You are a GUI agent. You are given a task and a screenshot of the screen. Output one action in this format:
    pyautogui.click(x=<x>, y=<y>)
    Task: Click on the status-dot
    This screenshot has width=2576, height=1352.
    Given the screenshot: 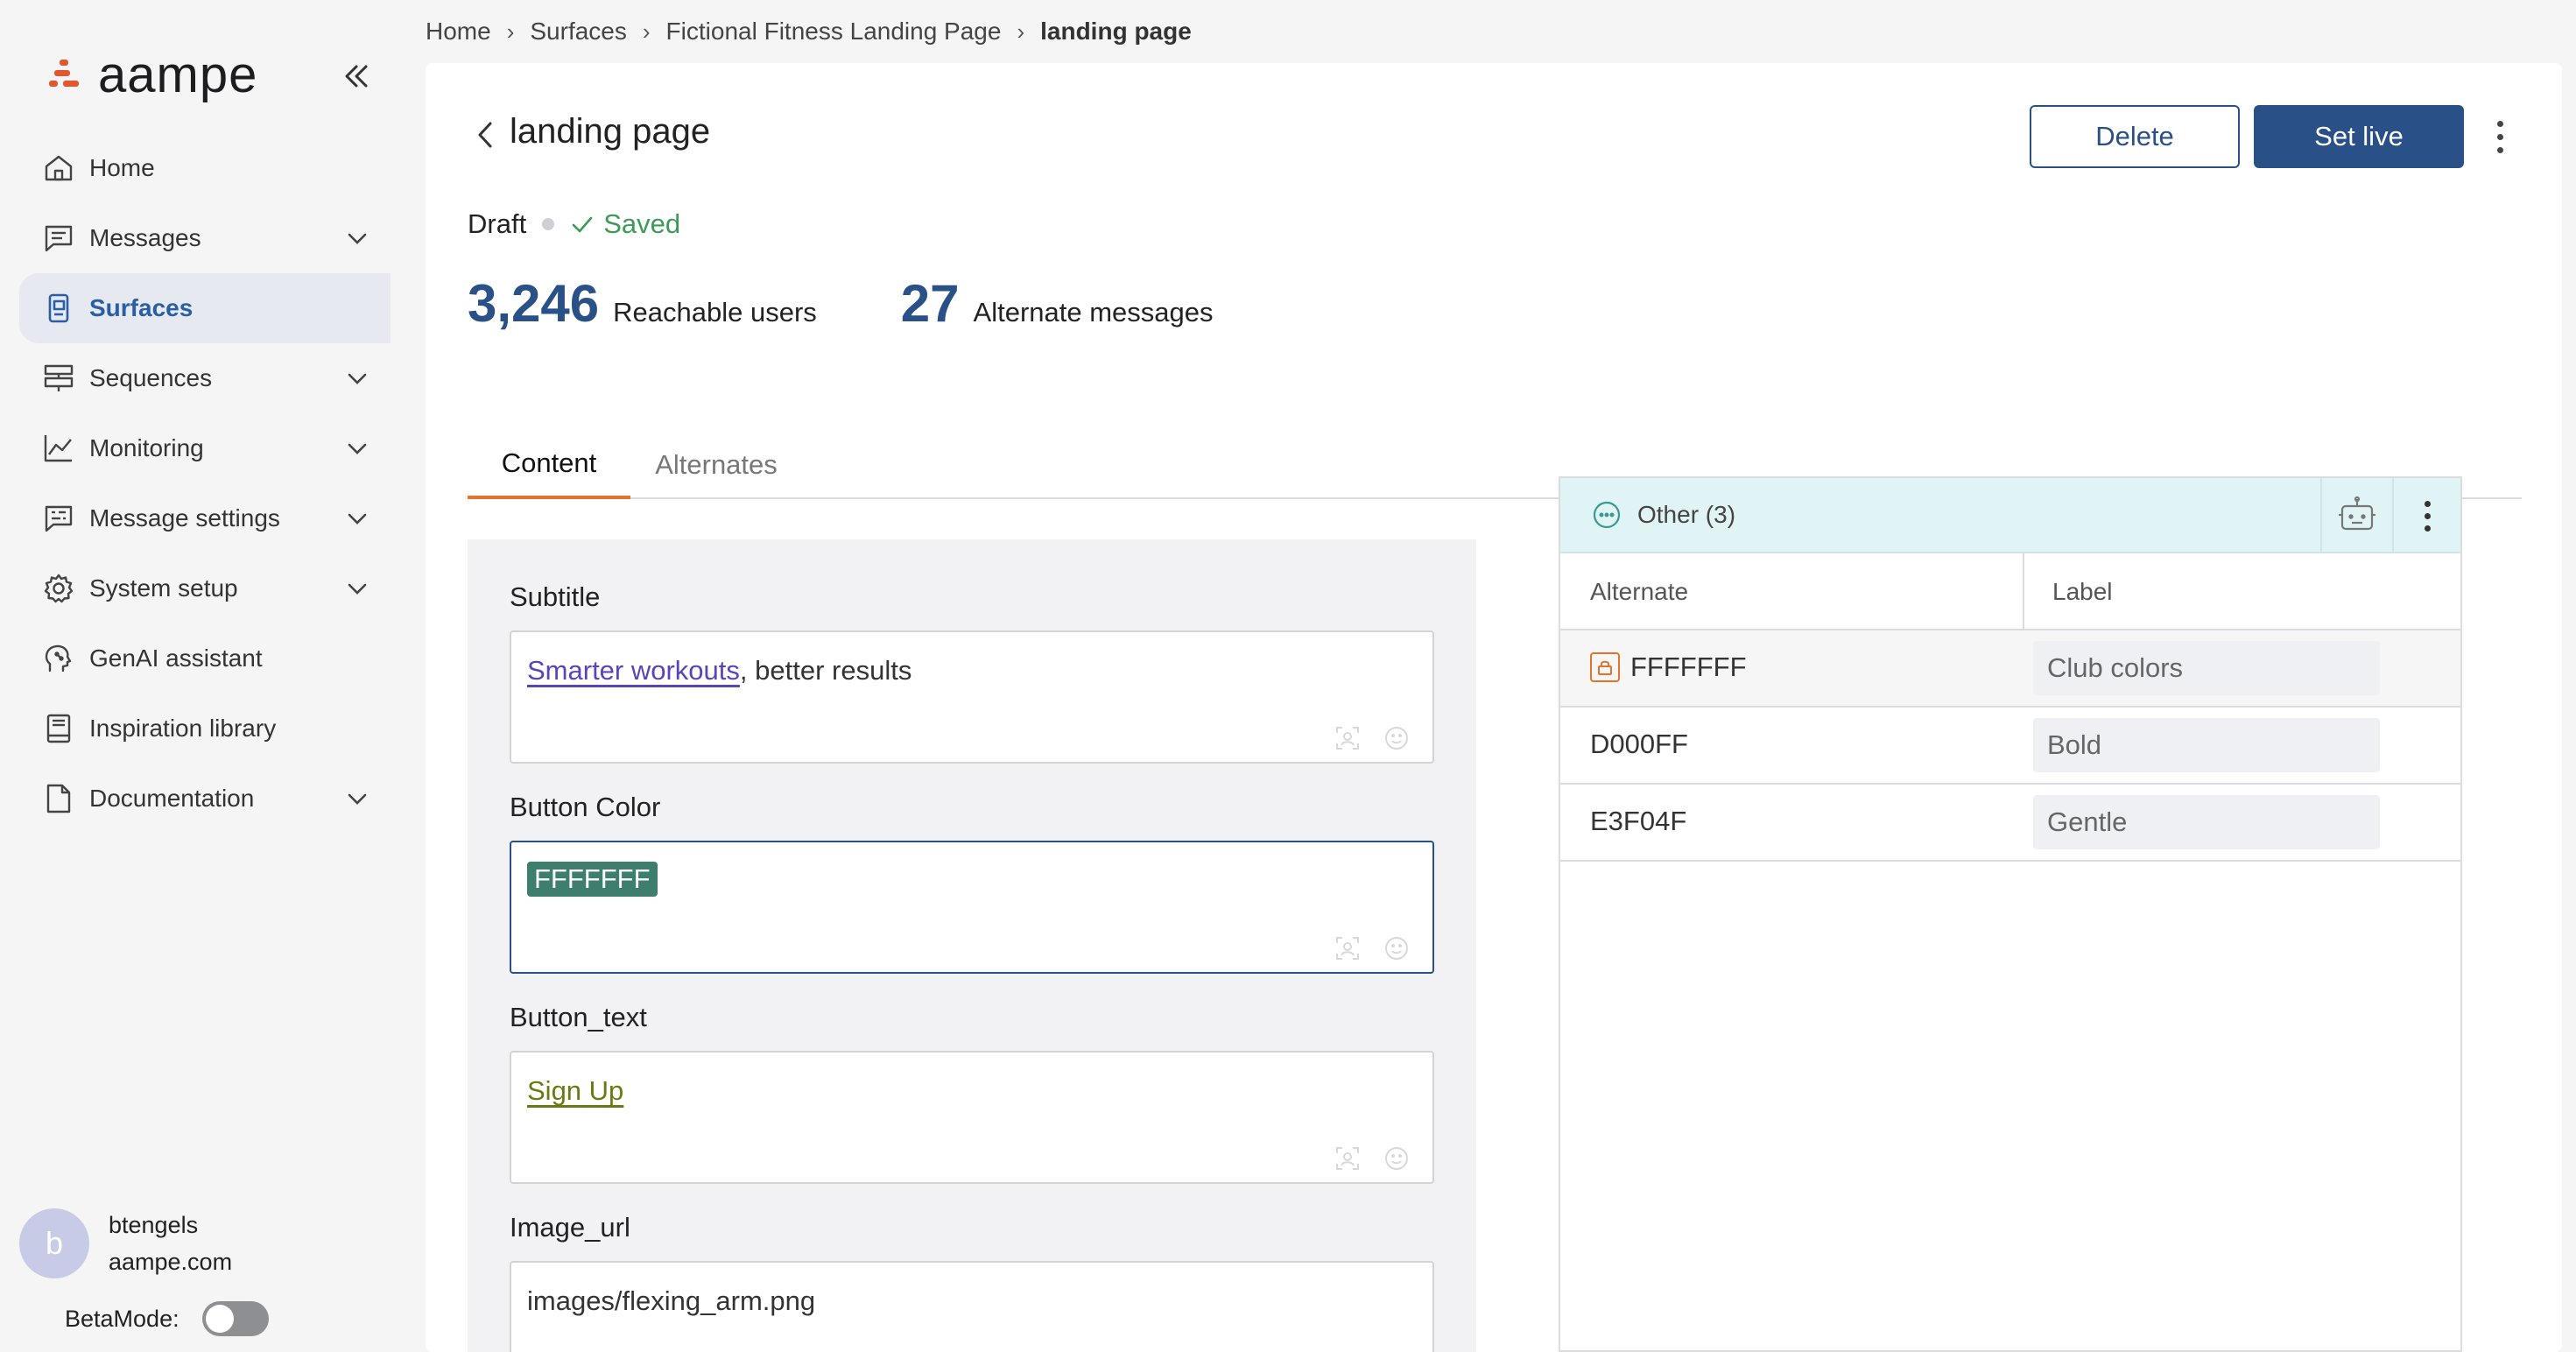 What is the action you would take?
    pyautogui.click(x=548, y=224)
    